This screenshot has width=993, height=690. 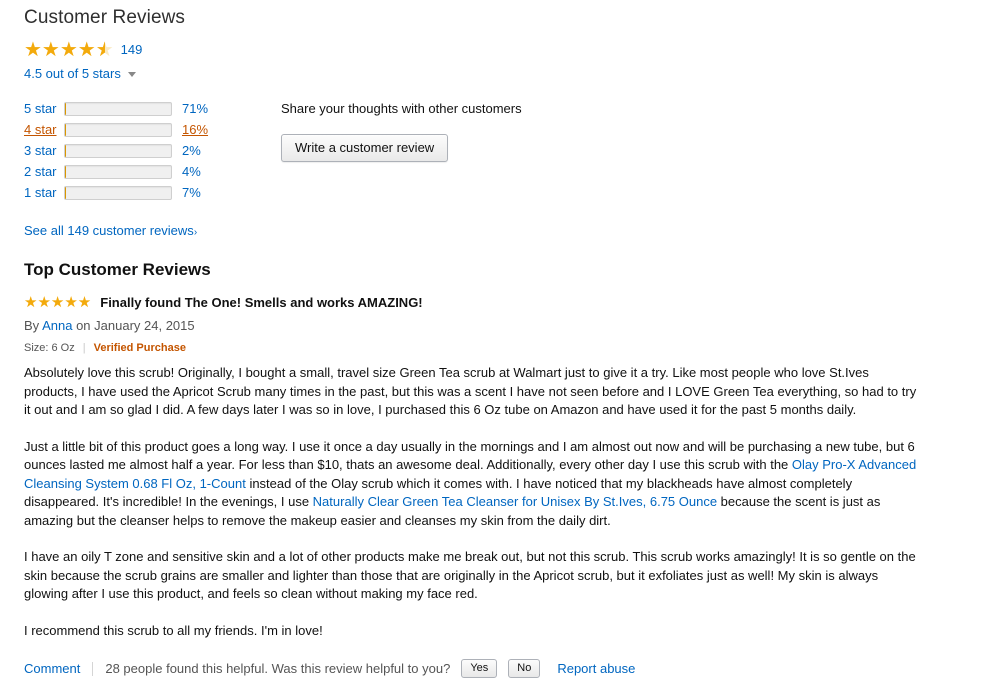 I want to click on helpful-no-button: No, so click(x=524, y=668).